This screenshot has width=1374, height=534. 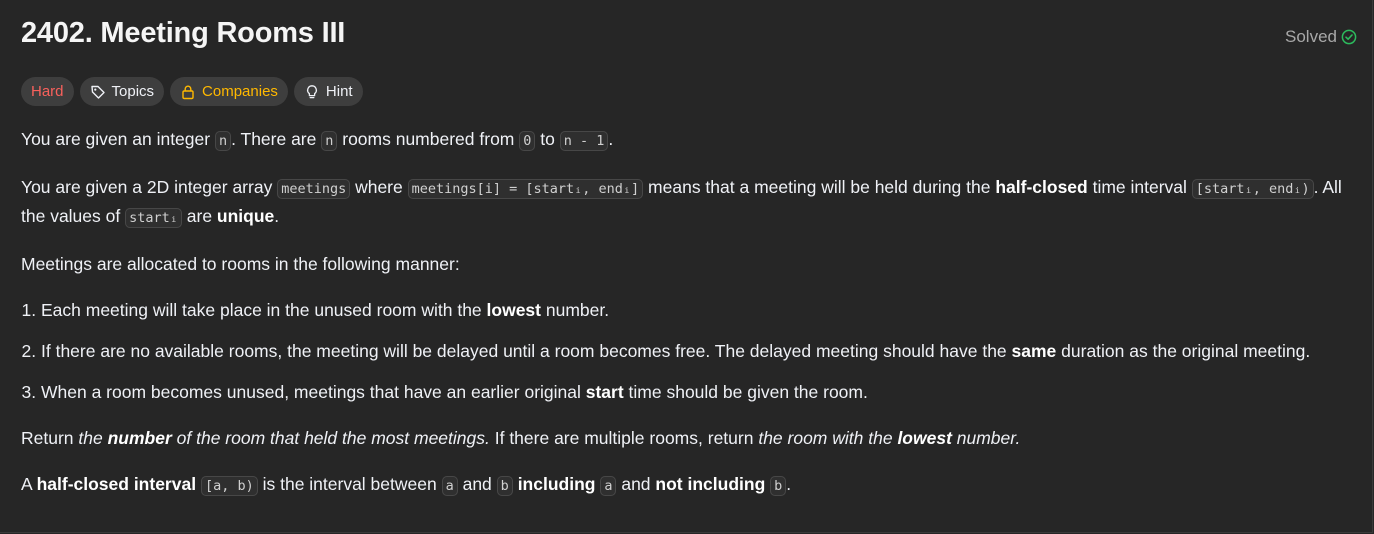 I want to click on inline-code: meetings, so click(x=314, y=189).